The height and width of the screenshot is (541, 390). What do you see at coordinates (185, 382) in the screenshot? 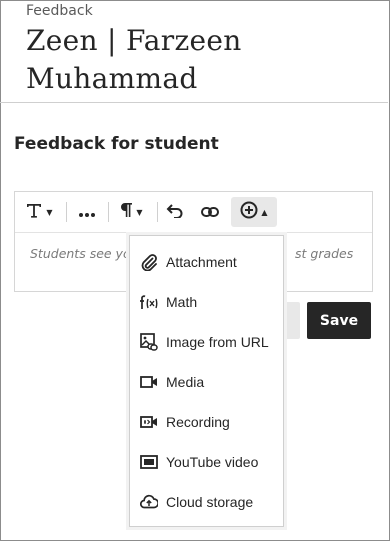
I see `menu-item-label: Media` at bounding box center [185, 382].